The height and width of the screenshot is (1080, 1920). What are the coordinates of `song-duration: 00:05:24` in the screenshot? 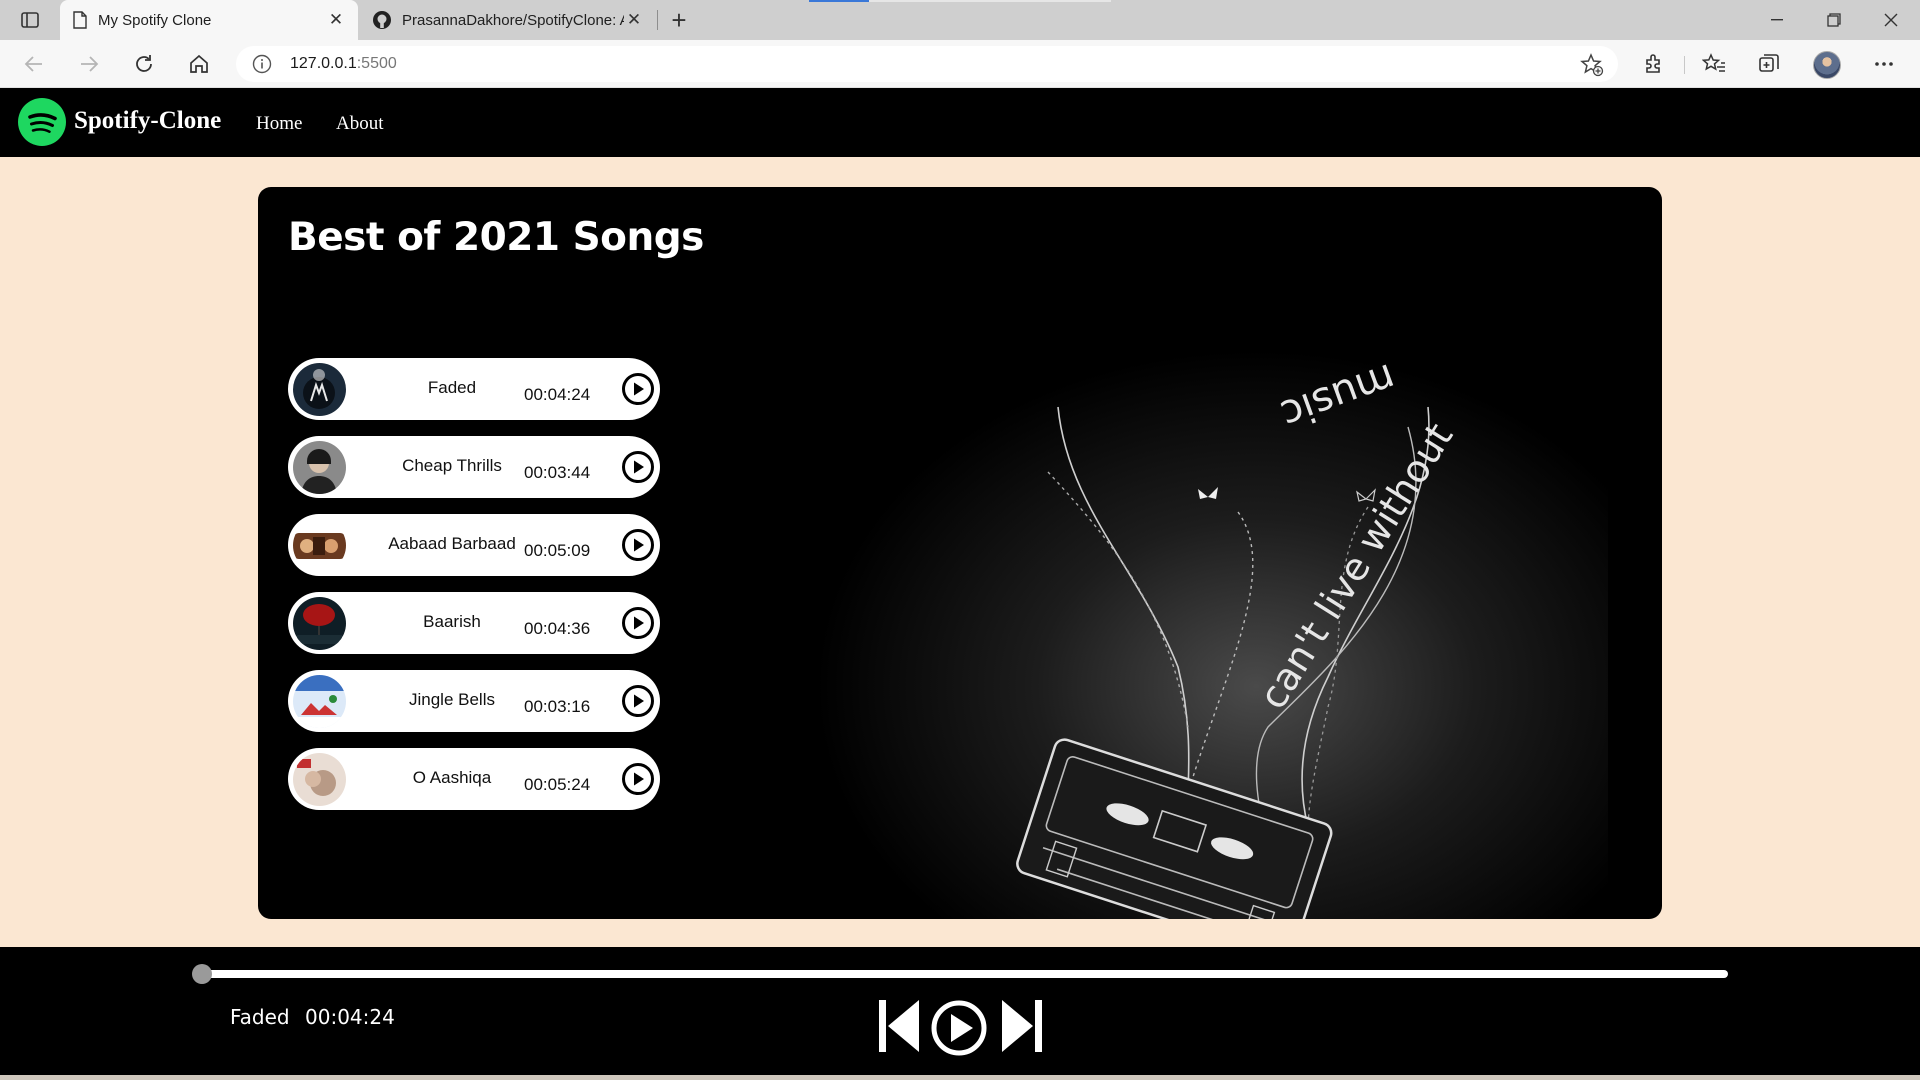 It's located at (557, 784).